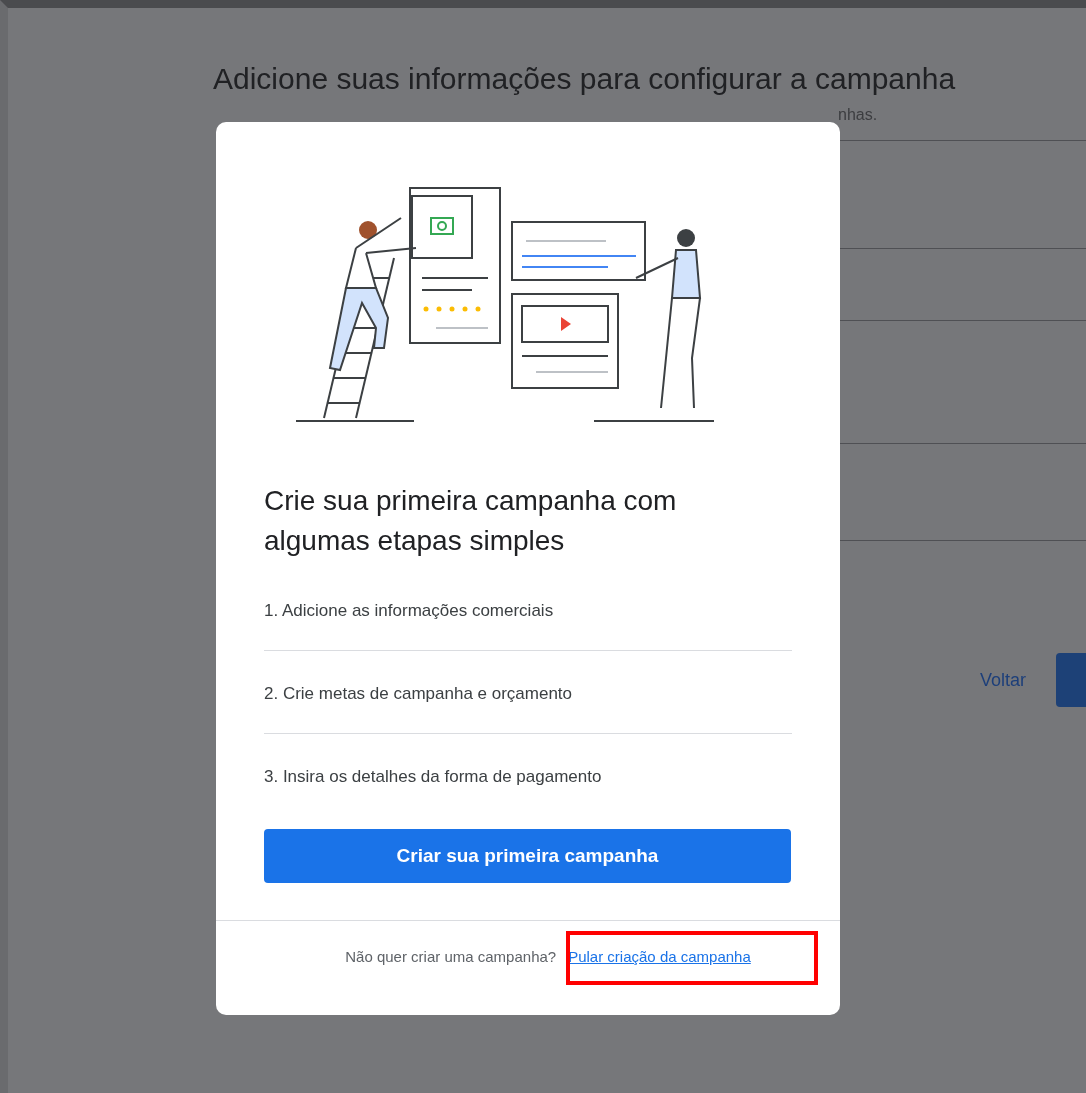  I want to click on page-title: Adicione suas informações para configurar a campanha, so click(585, 79).